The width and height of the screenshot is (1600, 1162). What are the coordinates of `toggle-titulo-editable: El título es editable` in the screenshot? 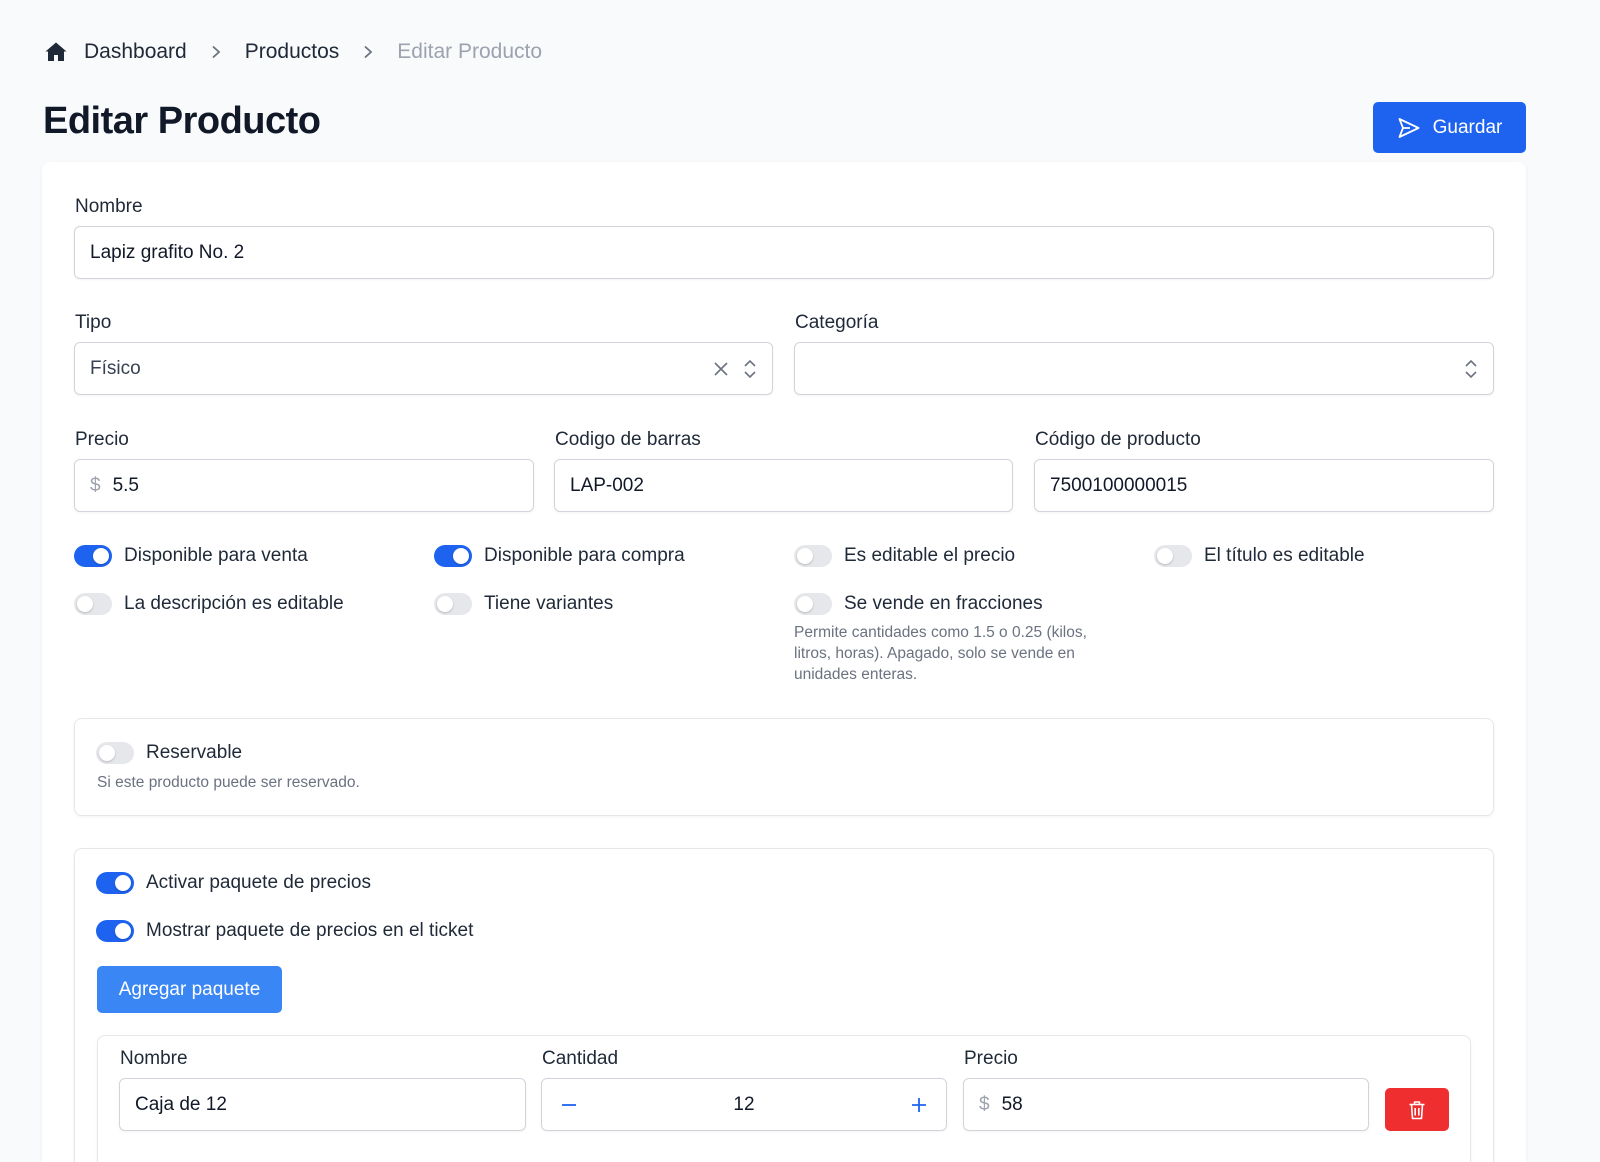 It's located at (1259, 556).